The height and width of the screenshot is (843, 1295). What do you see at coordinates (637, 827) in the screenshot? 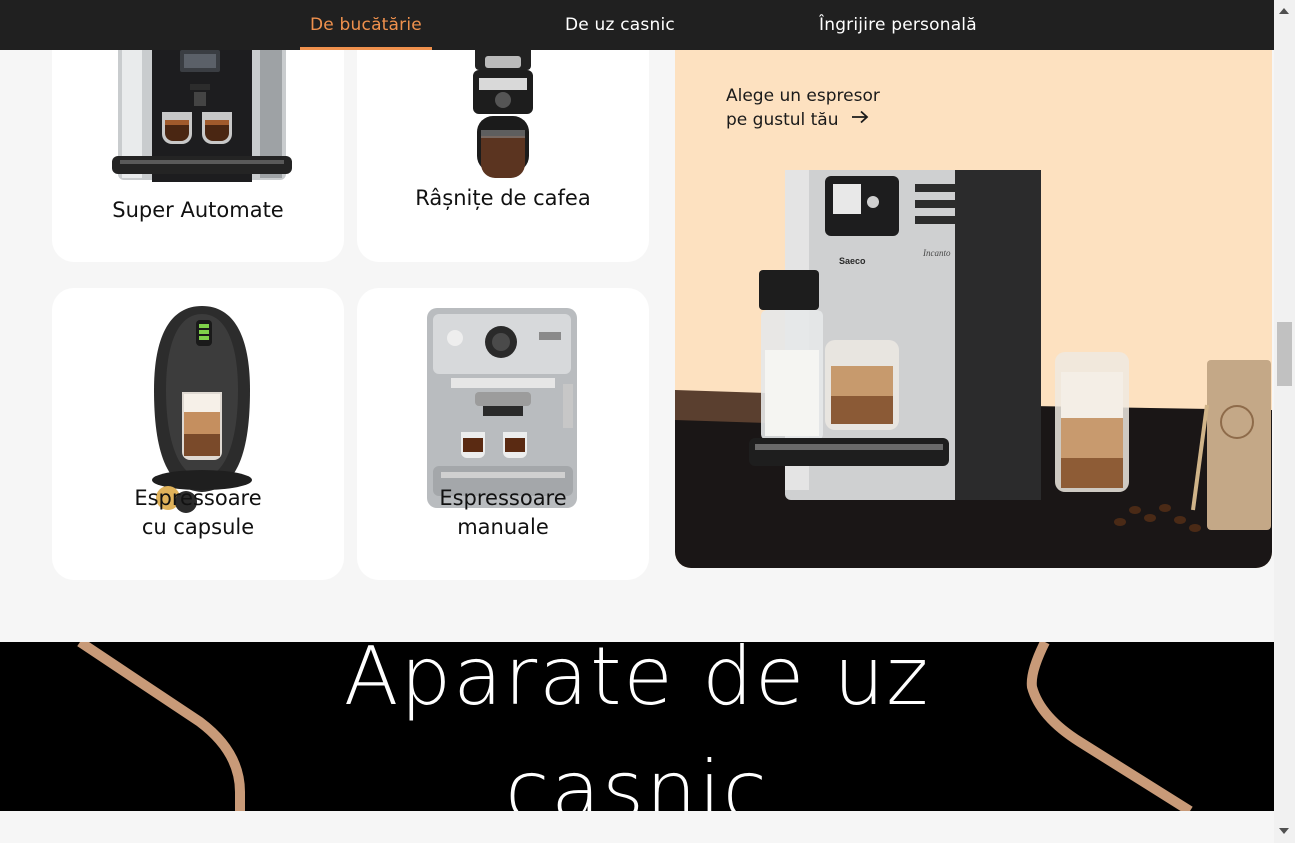
I see `page-bottom-strip` at bounding box center [637, 827].